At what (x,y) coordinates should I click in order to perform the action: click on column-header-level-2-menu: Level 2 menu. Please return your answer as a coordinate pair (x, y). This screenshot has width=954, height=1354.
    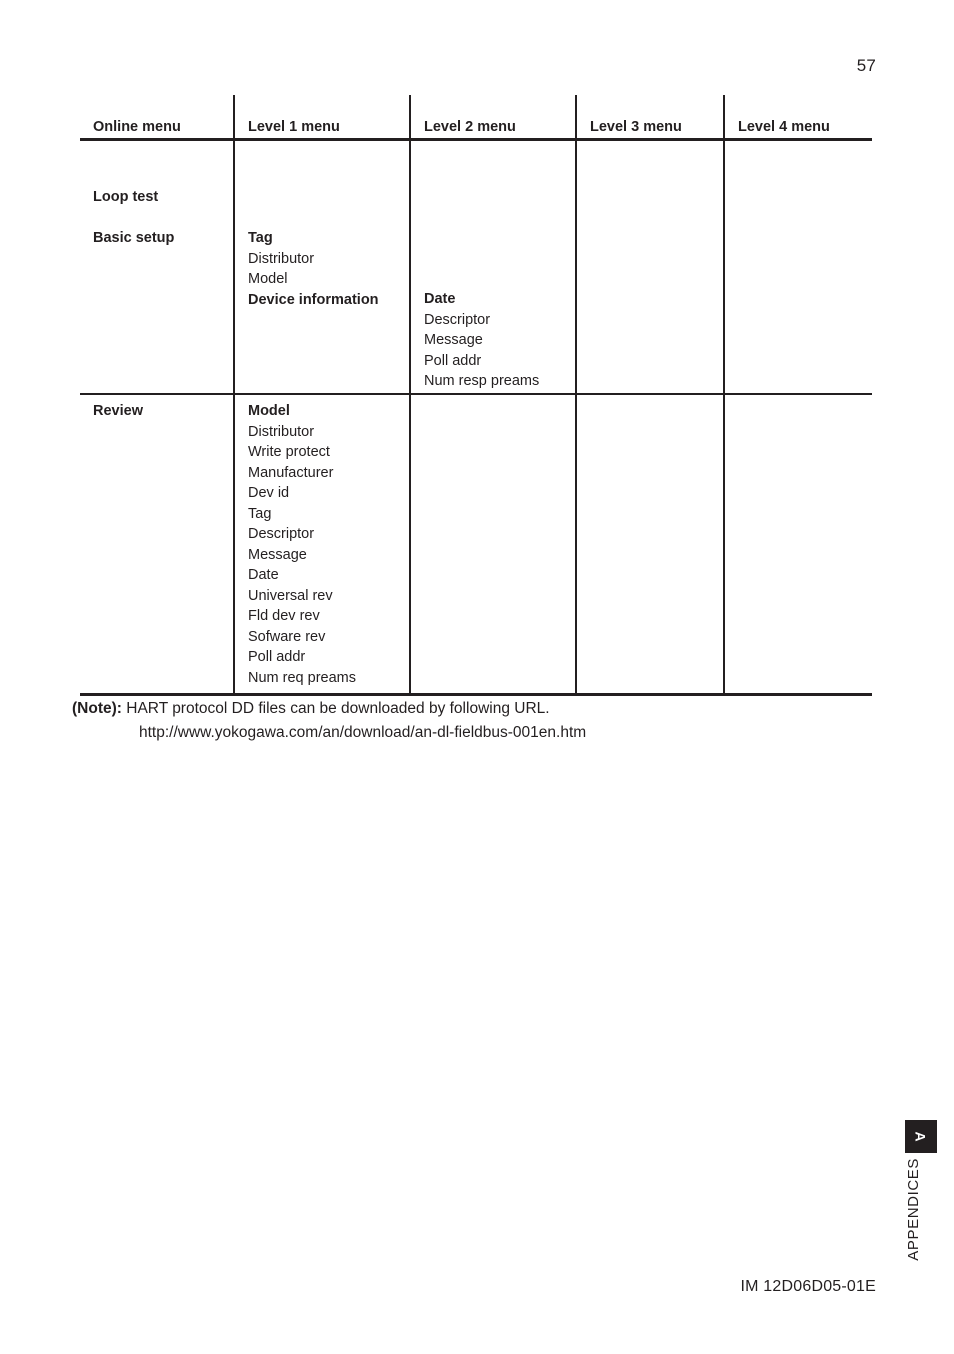
    Looking at the image, I should click on (470, 127).